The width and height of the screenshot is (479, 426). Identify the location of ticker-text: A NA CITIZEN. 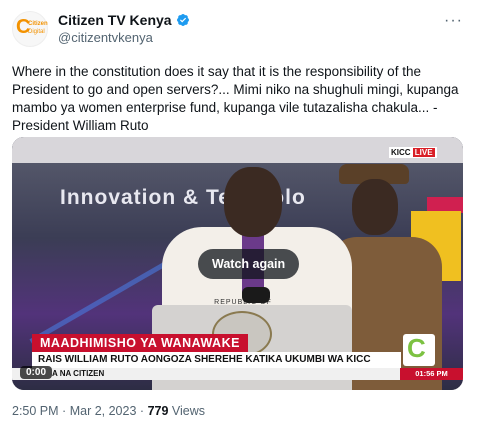
(78, 373).